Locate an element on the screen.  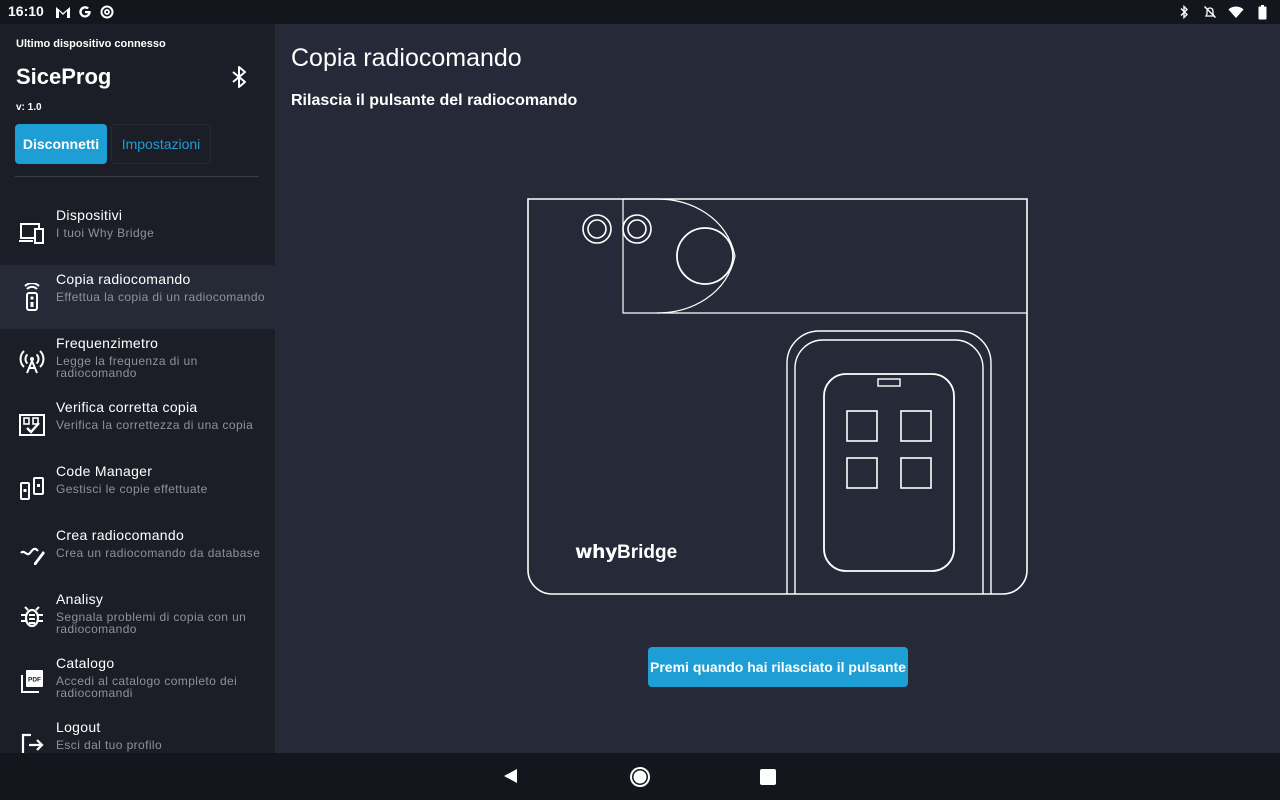
why-bridge-logo: whyBridge is located at coordinates (626, 552).